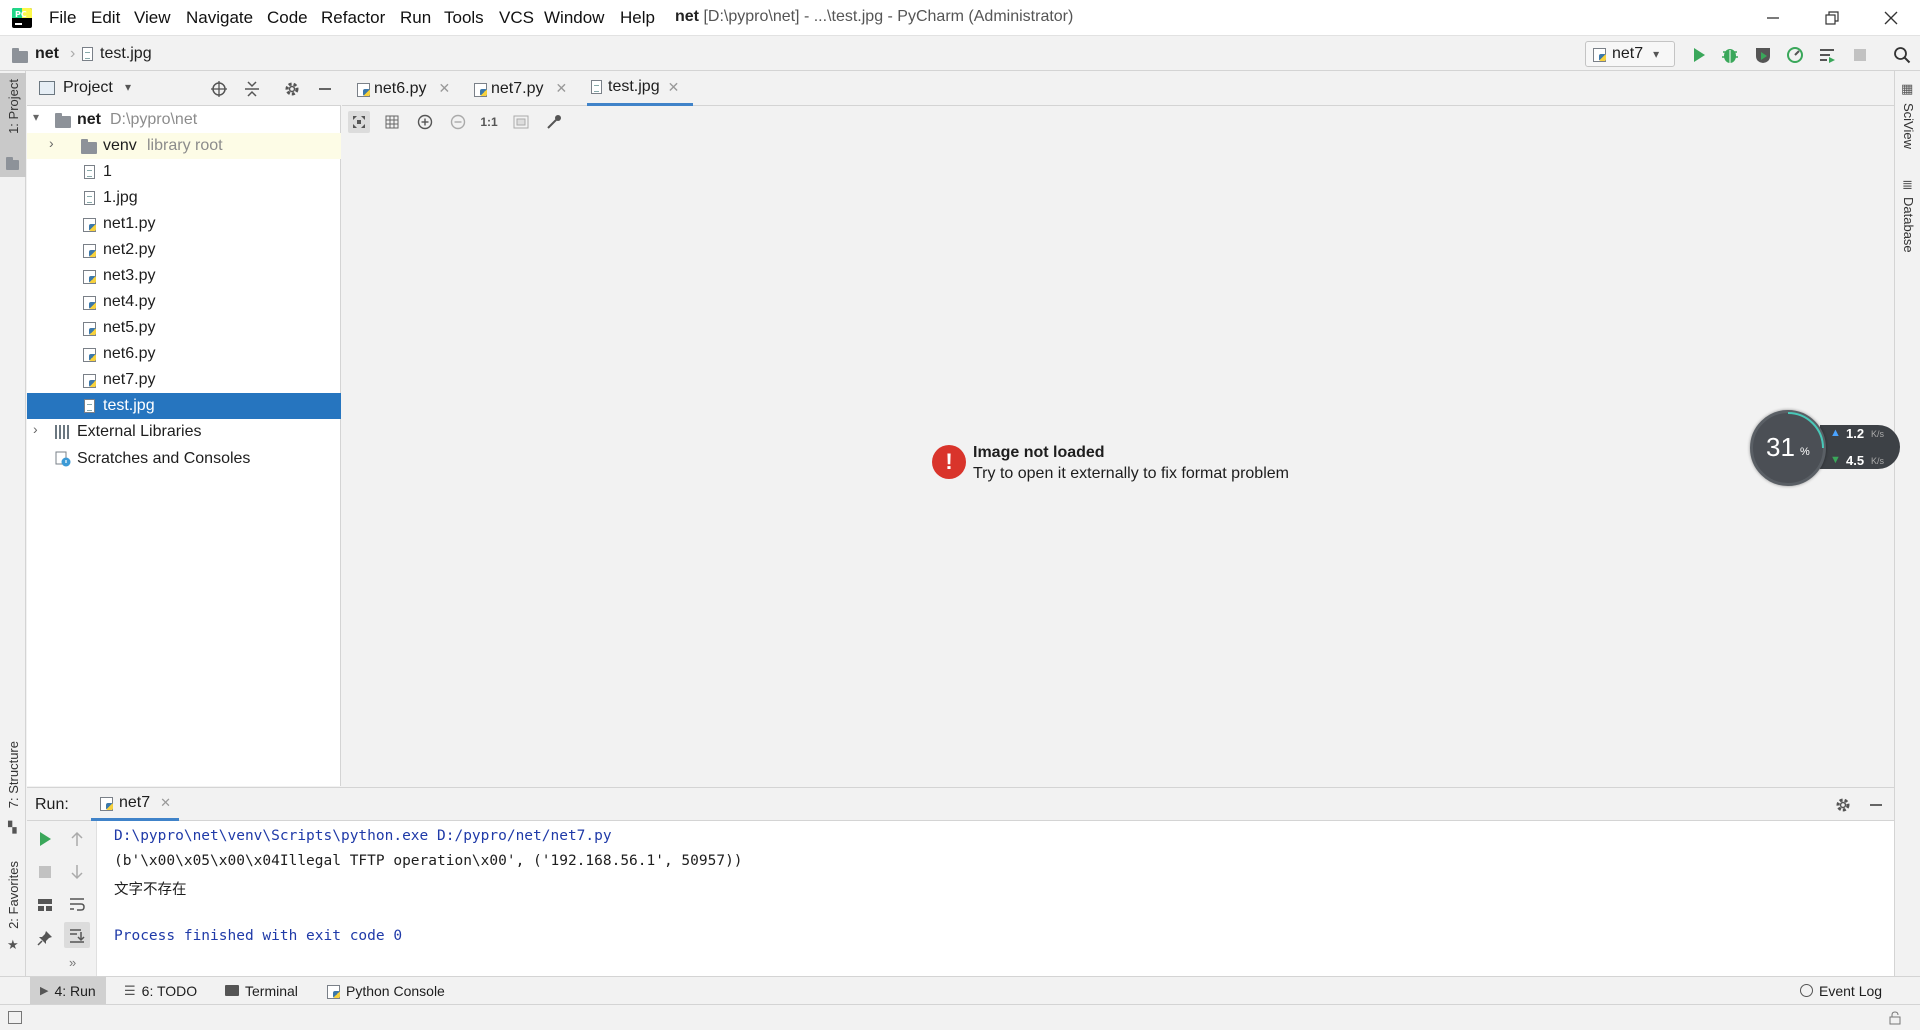 This screenshot has height=1030, width=1920. I want to click on tree-venv: › venv library root, so click(184, 146).